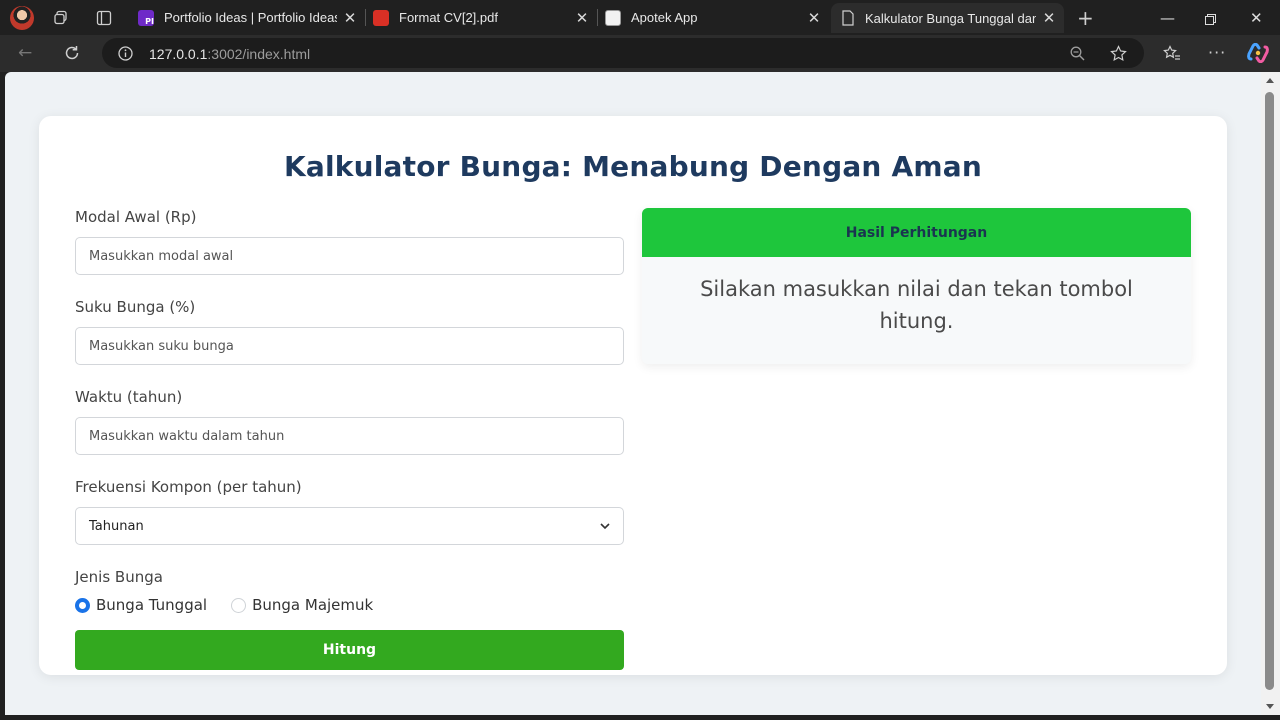  What do you see at coordinates (633, 166) in the screenshot?
I see `page-title: Kalkulator Bunga: Menabung Dengan Aman` at bounding box center [633, 166].